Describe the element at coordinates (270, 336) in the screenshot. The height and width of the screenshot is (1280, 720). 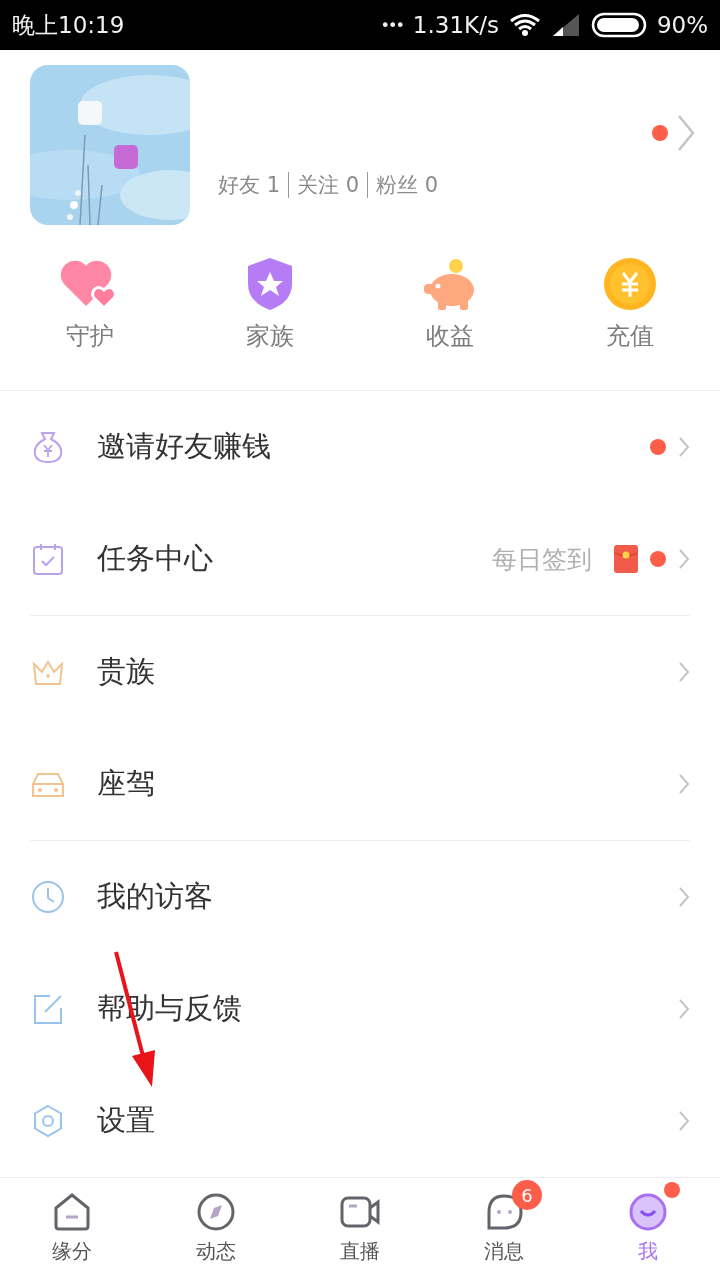
I see `shortcut-label: 家族` at that location.